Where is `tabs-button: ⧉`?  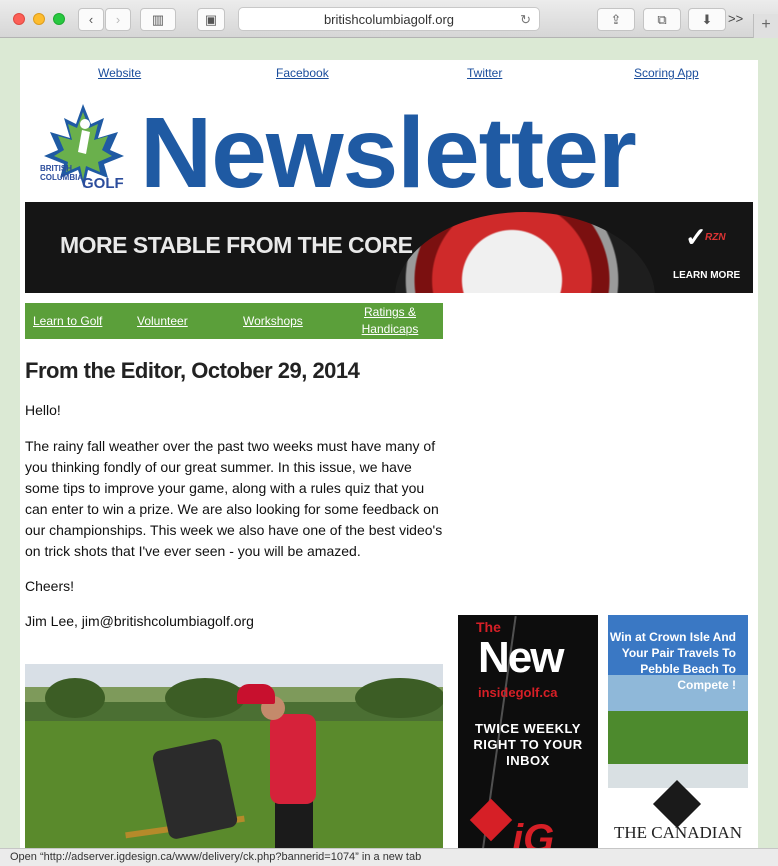 tabs-button: ⧉ is located at coordinates (662, 19).